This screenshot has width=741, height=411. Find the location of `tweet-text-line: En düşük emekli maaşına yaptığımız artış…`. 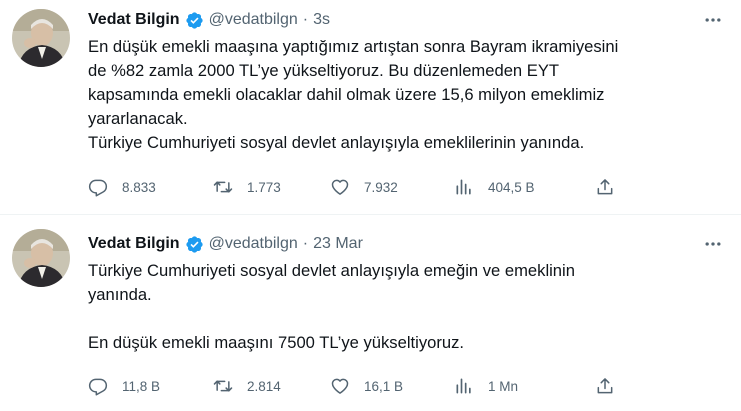

tweet-text-line: En düşük emekli maaşına yaptığımız artış… is located at coordinates (353, 46).